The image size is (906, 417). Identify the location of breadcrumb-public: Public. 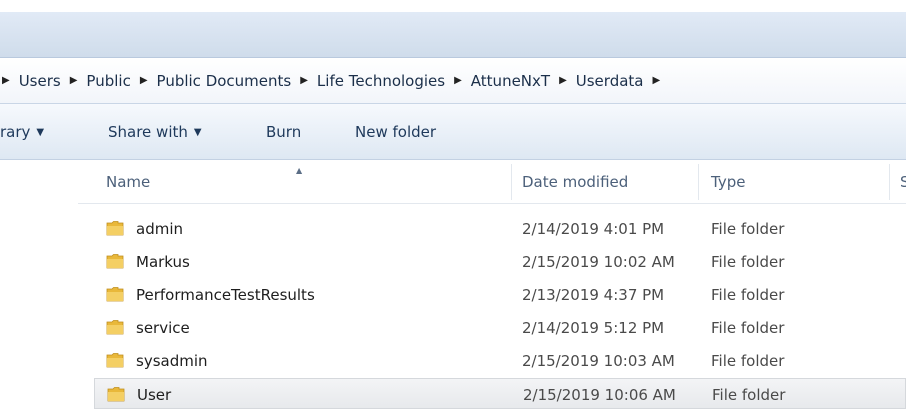
(108, 81).